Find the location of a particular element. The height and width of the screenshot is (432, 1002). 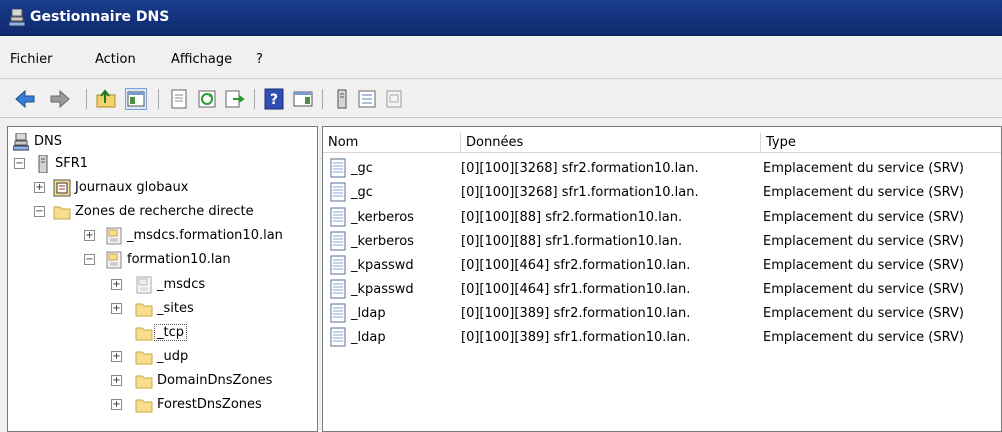

export-list-icon is located at coordinates (235, 99).